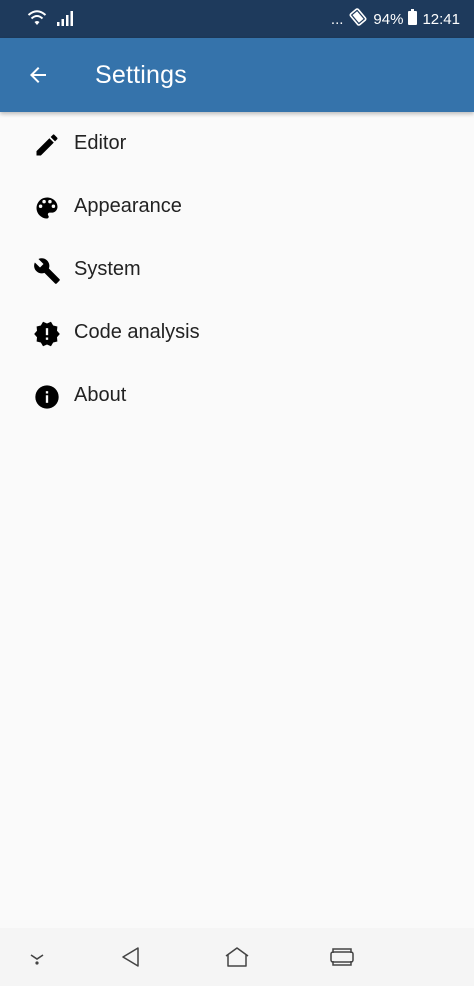 Image resolution: width=474 pixels, height=986 pixels. I want to click on menu-item-label: Editor, so click(100, 143).